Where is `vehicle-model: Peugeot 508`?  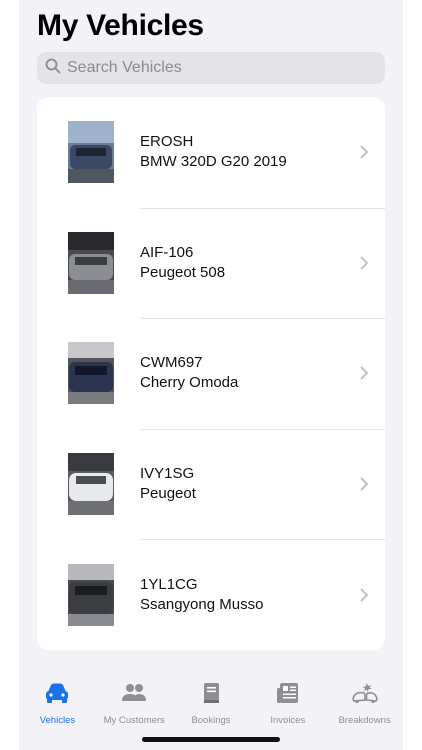 vehicle-model: Peugeot 508 is located at coordinates (183, 272).